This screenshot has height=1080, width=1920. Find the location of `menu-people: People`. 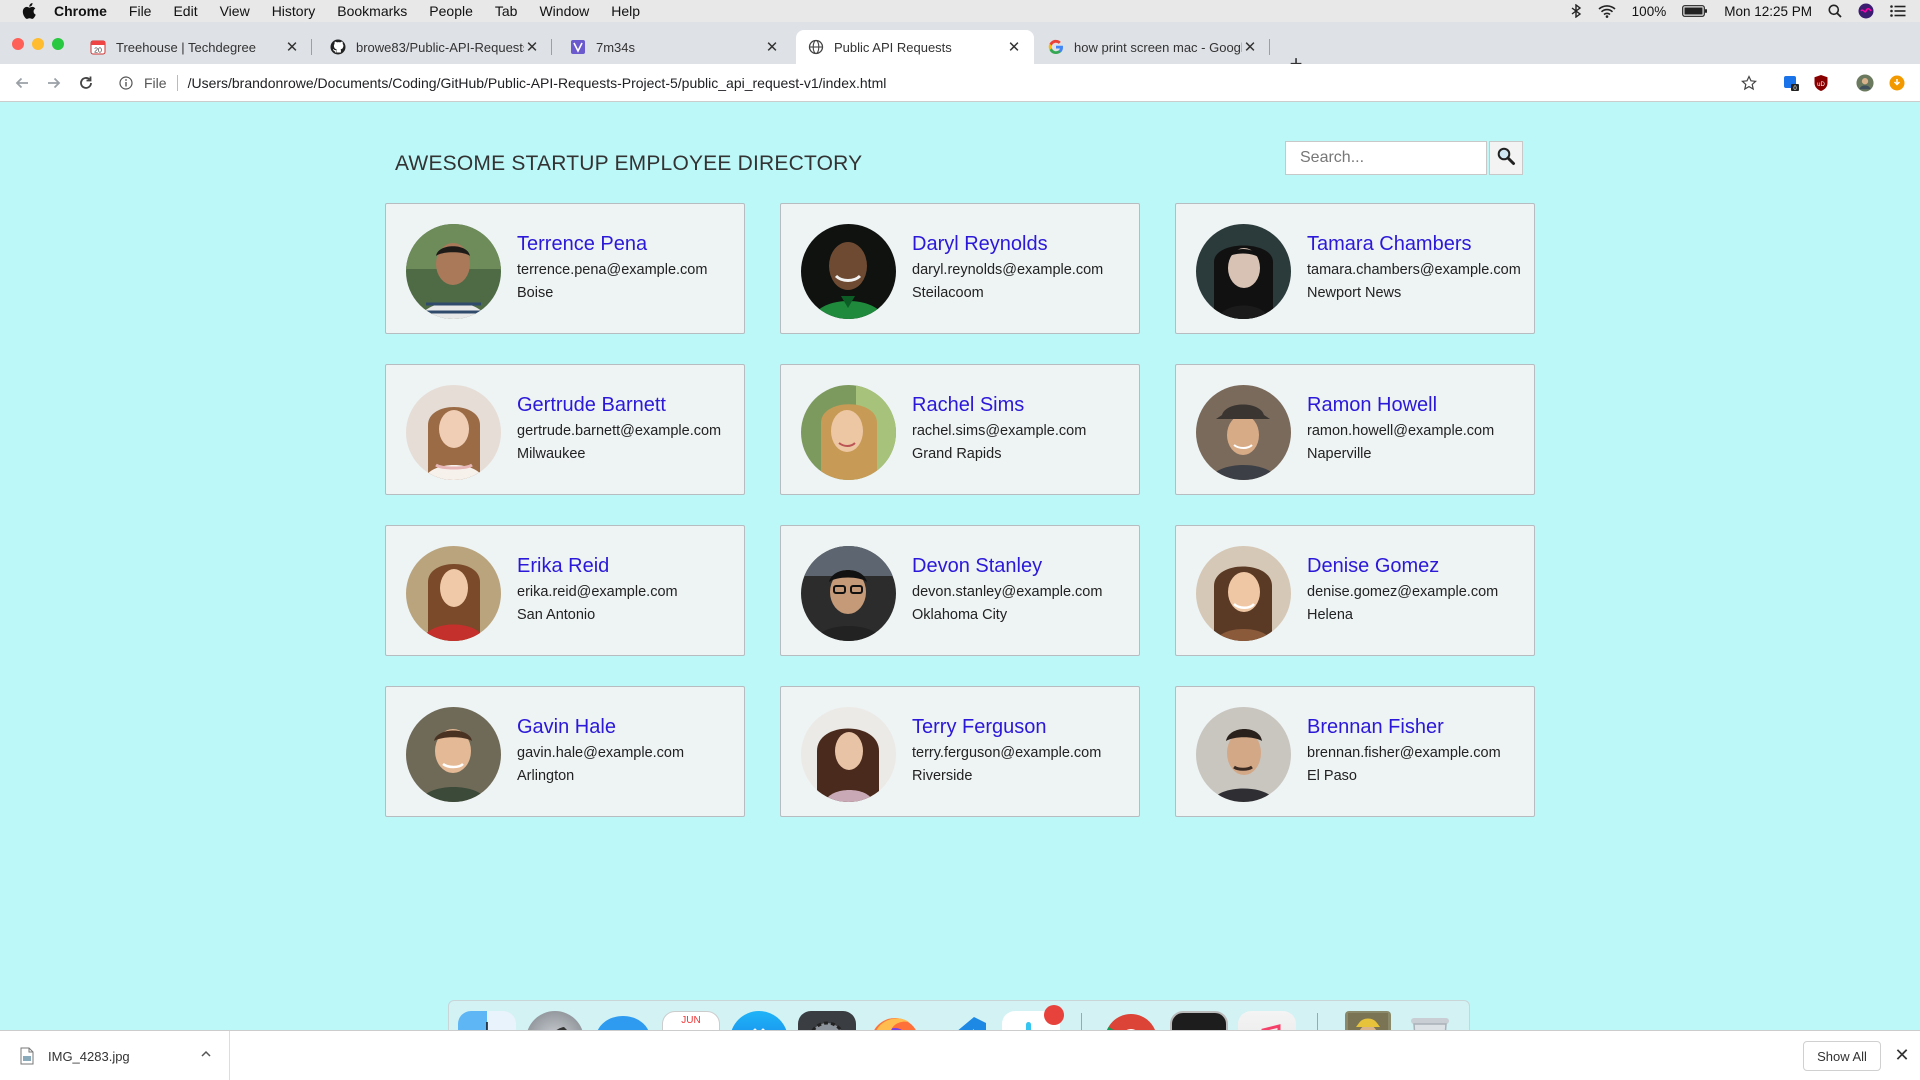

menu-people: People is located at coordinates (451, 11).